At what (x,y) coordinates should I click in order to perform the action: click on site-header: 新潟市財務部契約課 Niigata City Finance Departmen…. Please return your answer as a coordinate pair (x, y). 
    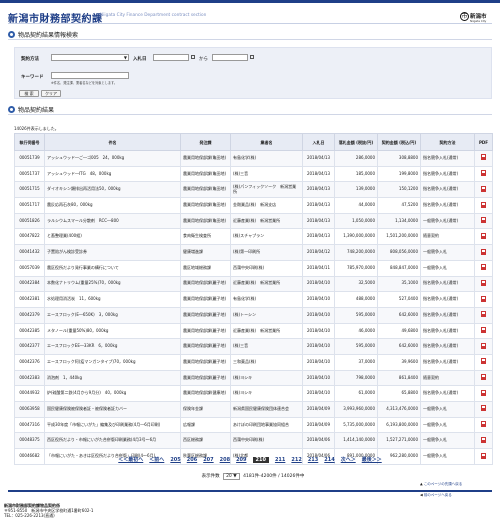
    Looking at the image, I should click on (250, 12).